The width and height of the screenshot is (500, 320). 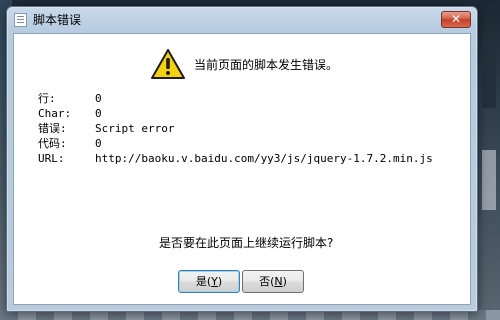 What do you see at coordinates (47, 98) in the screenshot?
I see `field-label: 行:` at bounding box center [47, 98].